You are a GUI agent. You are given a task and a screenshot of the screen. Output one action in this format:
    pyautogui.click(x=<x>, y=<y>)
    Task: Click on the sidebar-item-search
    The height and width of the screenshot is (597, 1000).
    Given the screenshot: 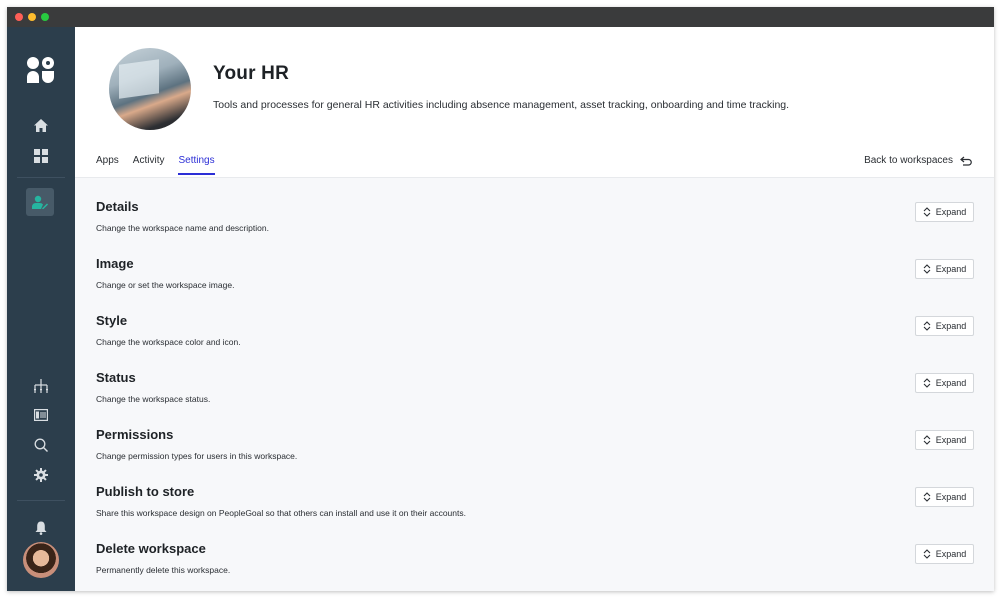 What is the action you would take?
    pyautogui.click(x=41, y=445)
    